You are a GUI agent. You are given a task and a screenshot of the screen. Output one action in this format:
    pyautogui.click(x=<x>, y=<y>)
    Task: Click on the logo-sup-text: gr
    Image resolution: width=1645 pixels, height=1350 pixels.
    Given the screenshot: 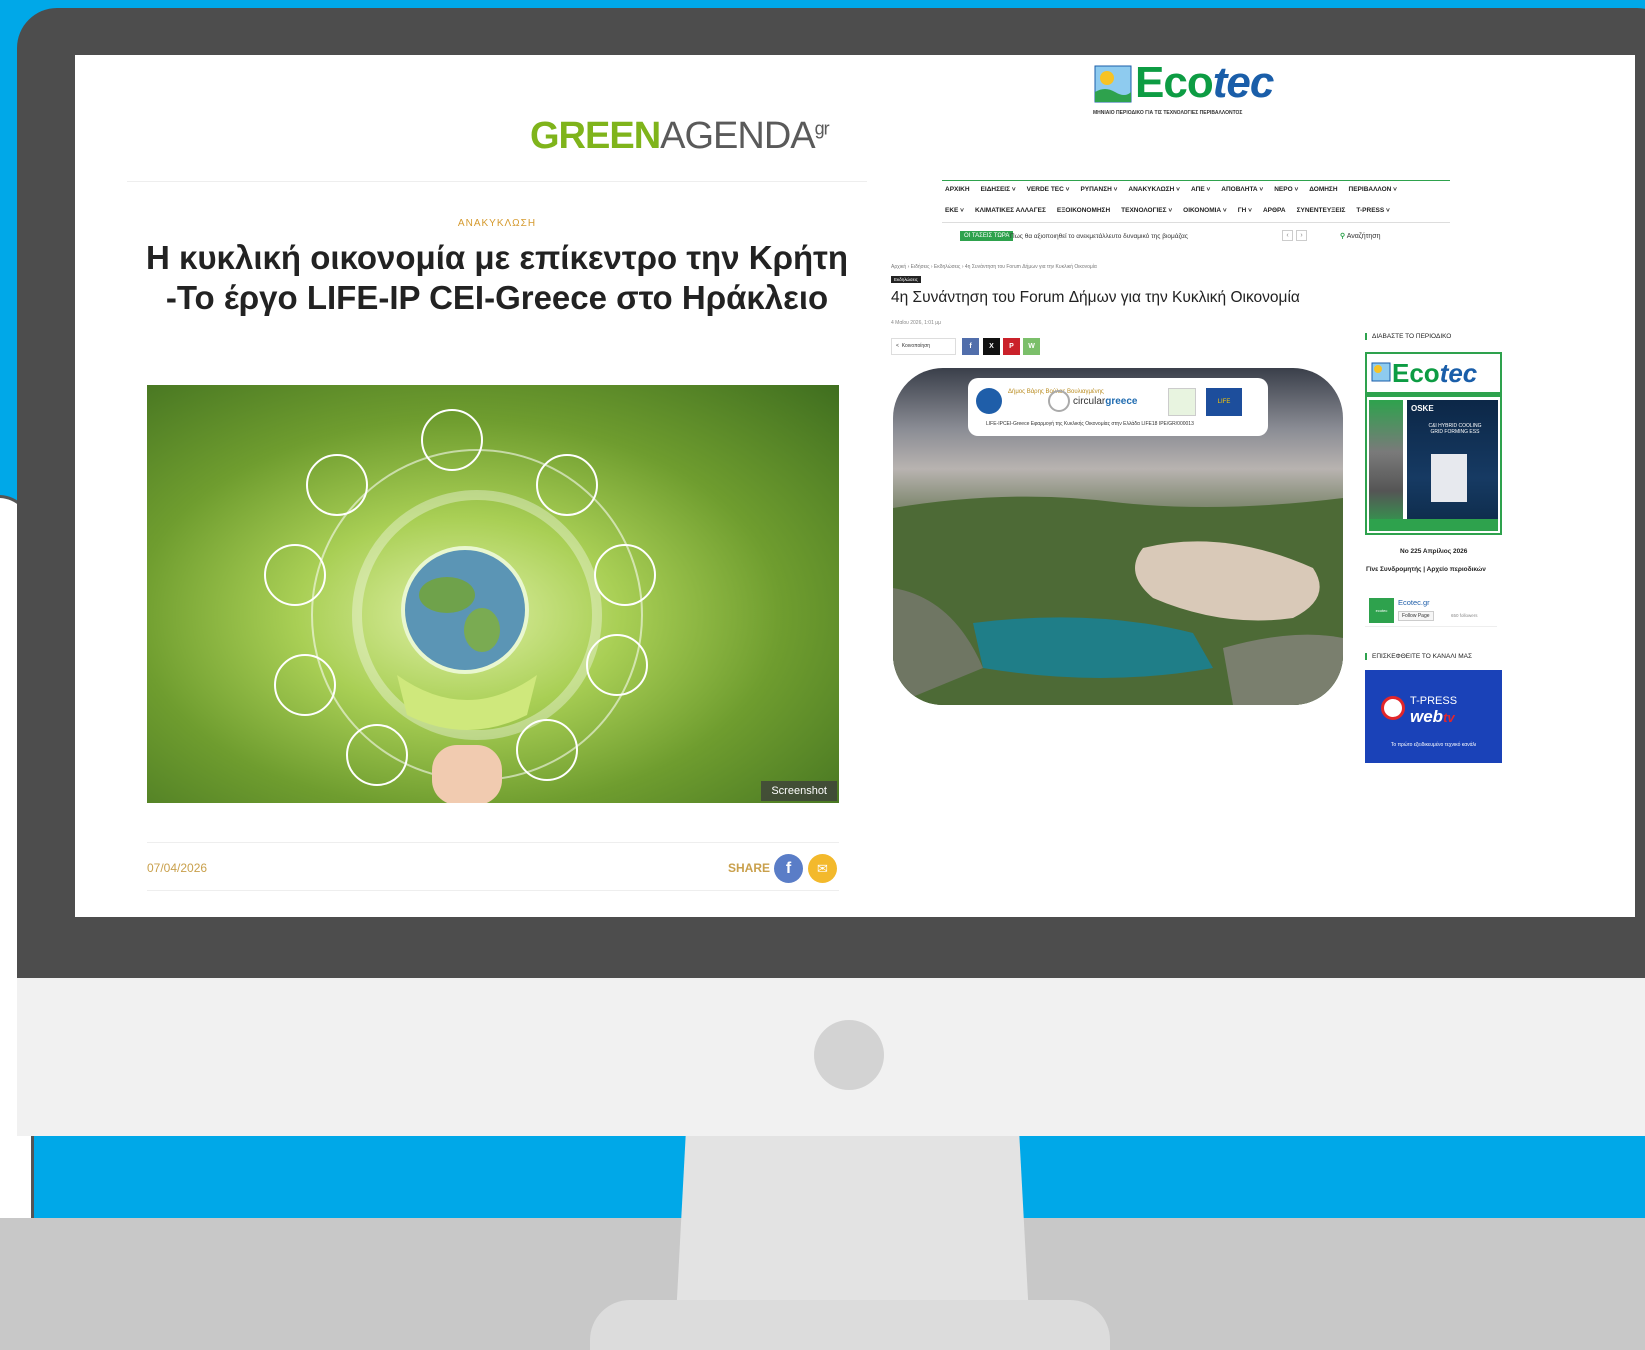 What is the action you would take?
    pyautogui.click(x=822, y=128)
    